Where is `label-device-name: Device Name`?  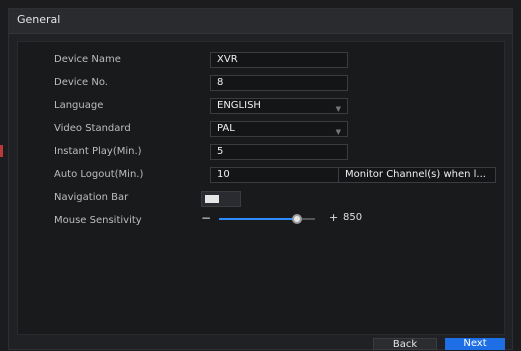
label-device-name: Device Name is located at coordinates (87, 59).